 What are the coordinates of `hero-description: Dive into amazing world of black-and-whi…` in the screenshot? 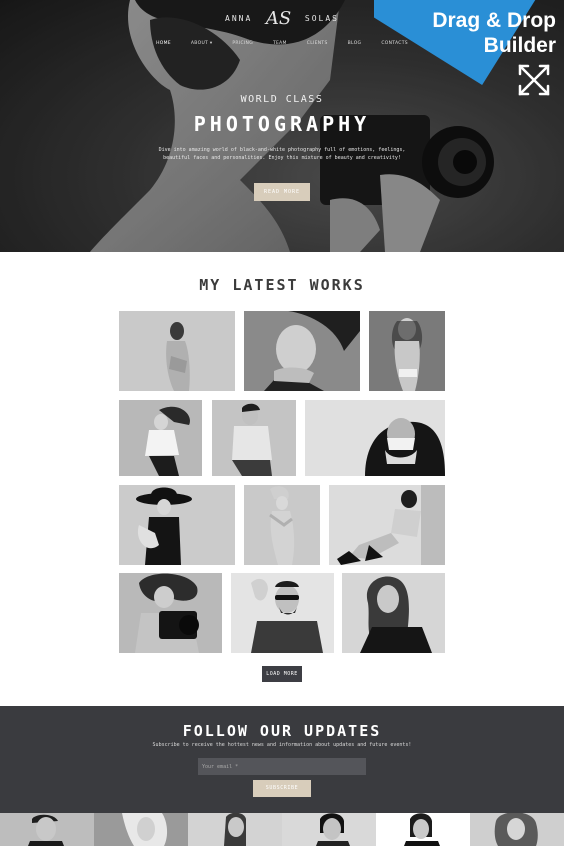 It's located at (282, 154).